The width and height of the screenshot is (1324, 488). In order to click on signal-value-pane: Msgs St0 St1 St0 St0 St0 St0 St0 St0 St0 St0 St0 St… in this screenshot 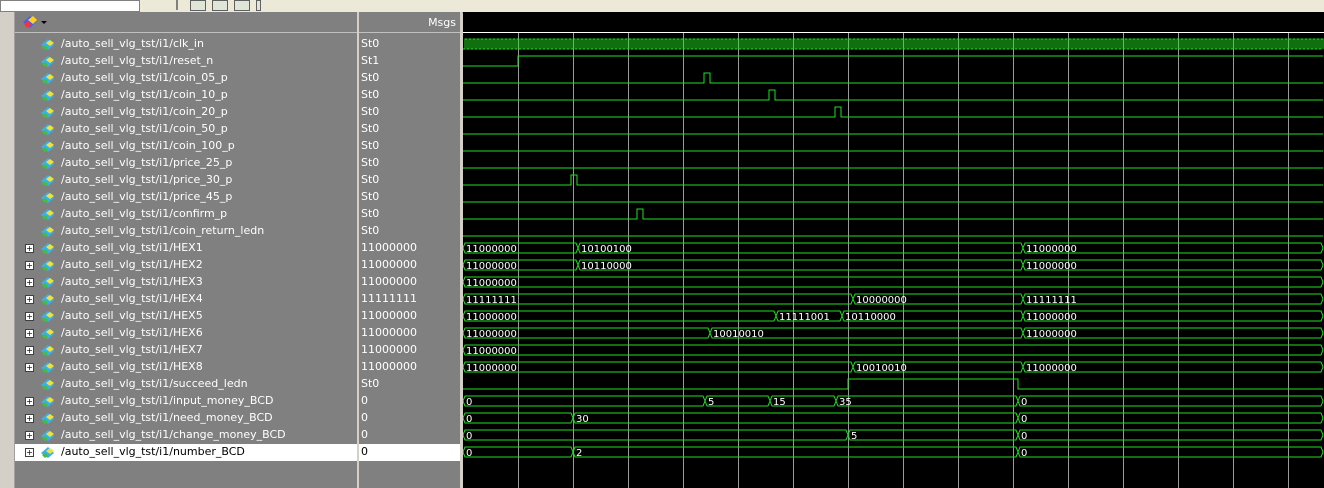, I will do `click(409, 250)`.